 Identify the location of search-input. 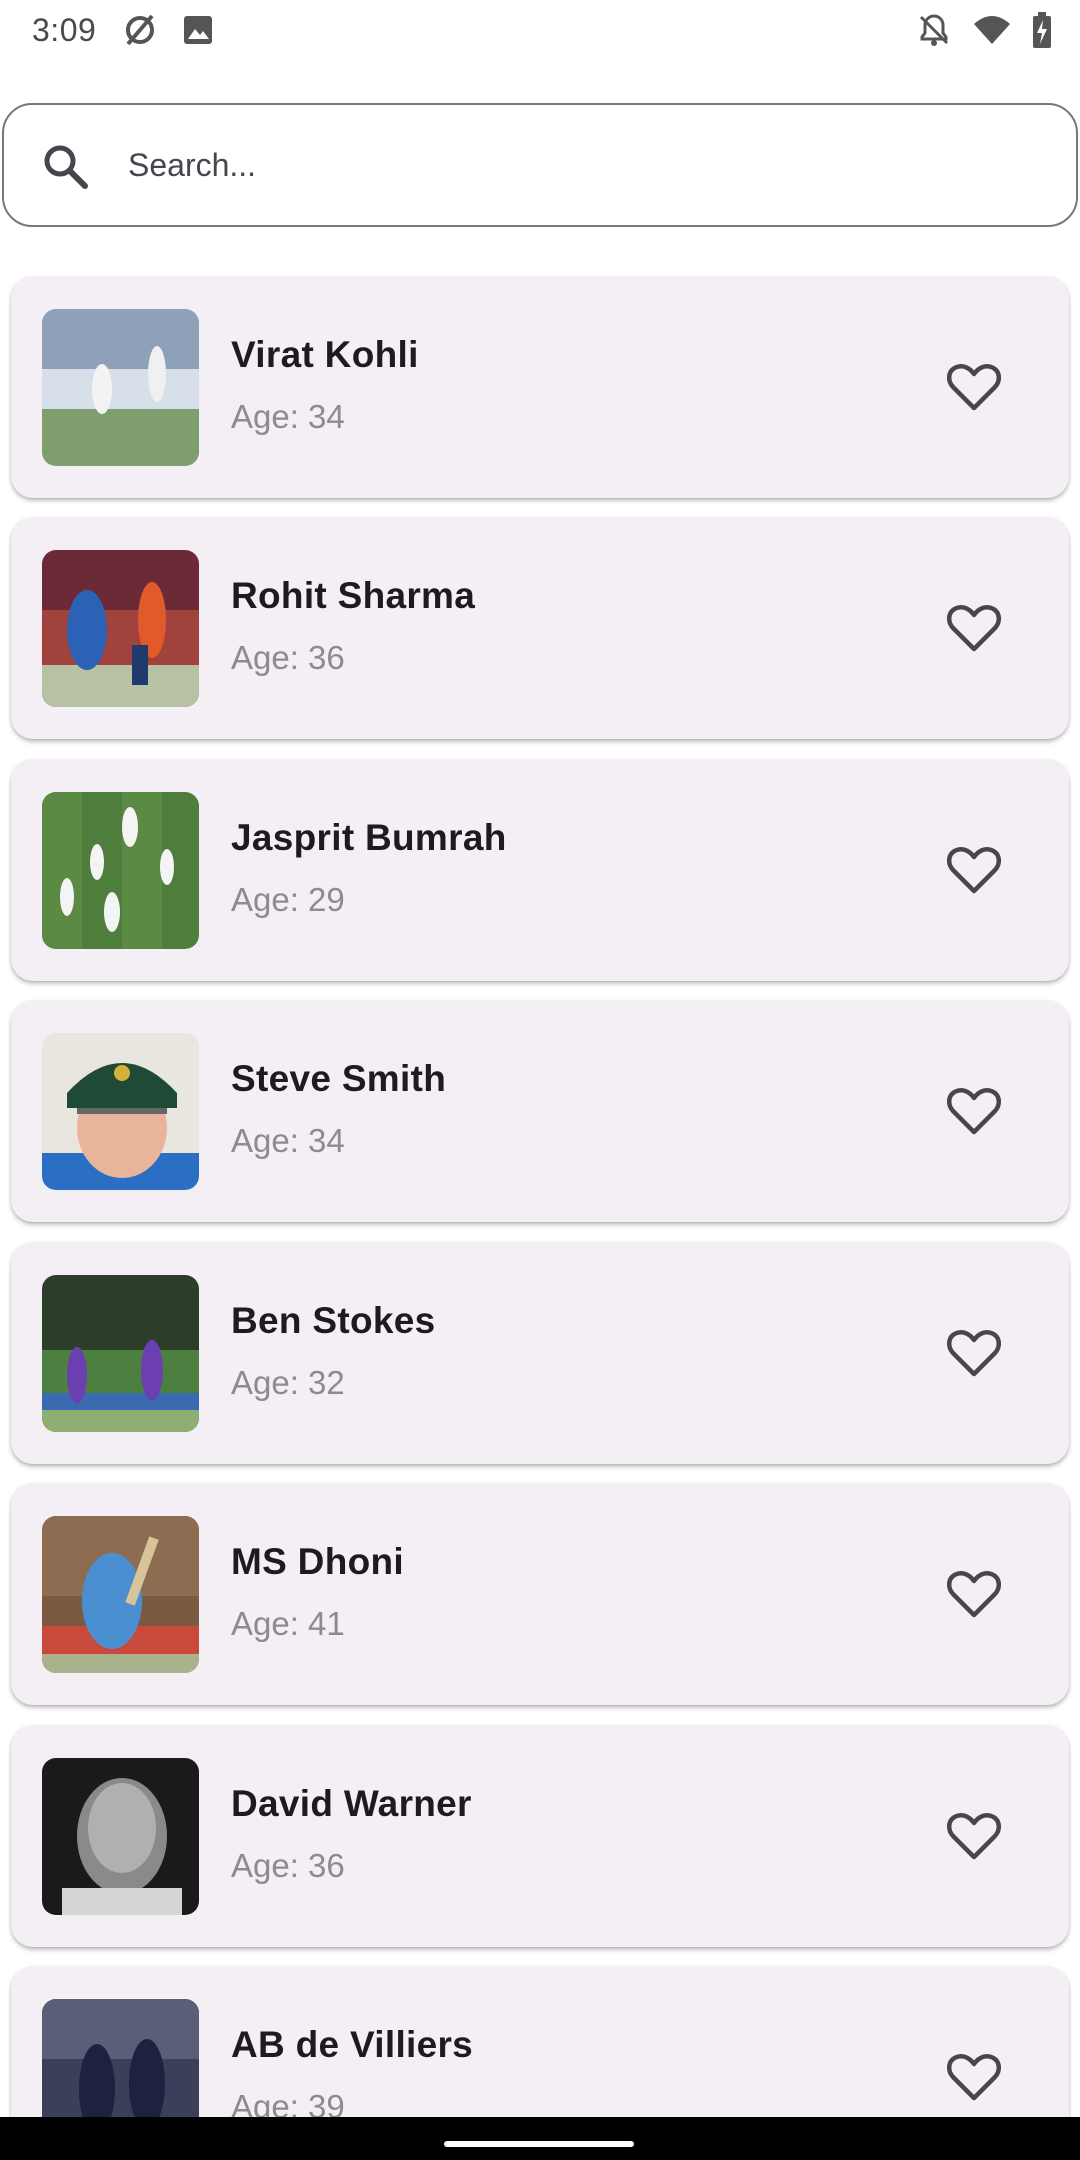
(578, 165).